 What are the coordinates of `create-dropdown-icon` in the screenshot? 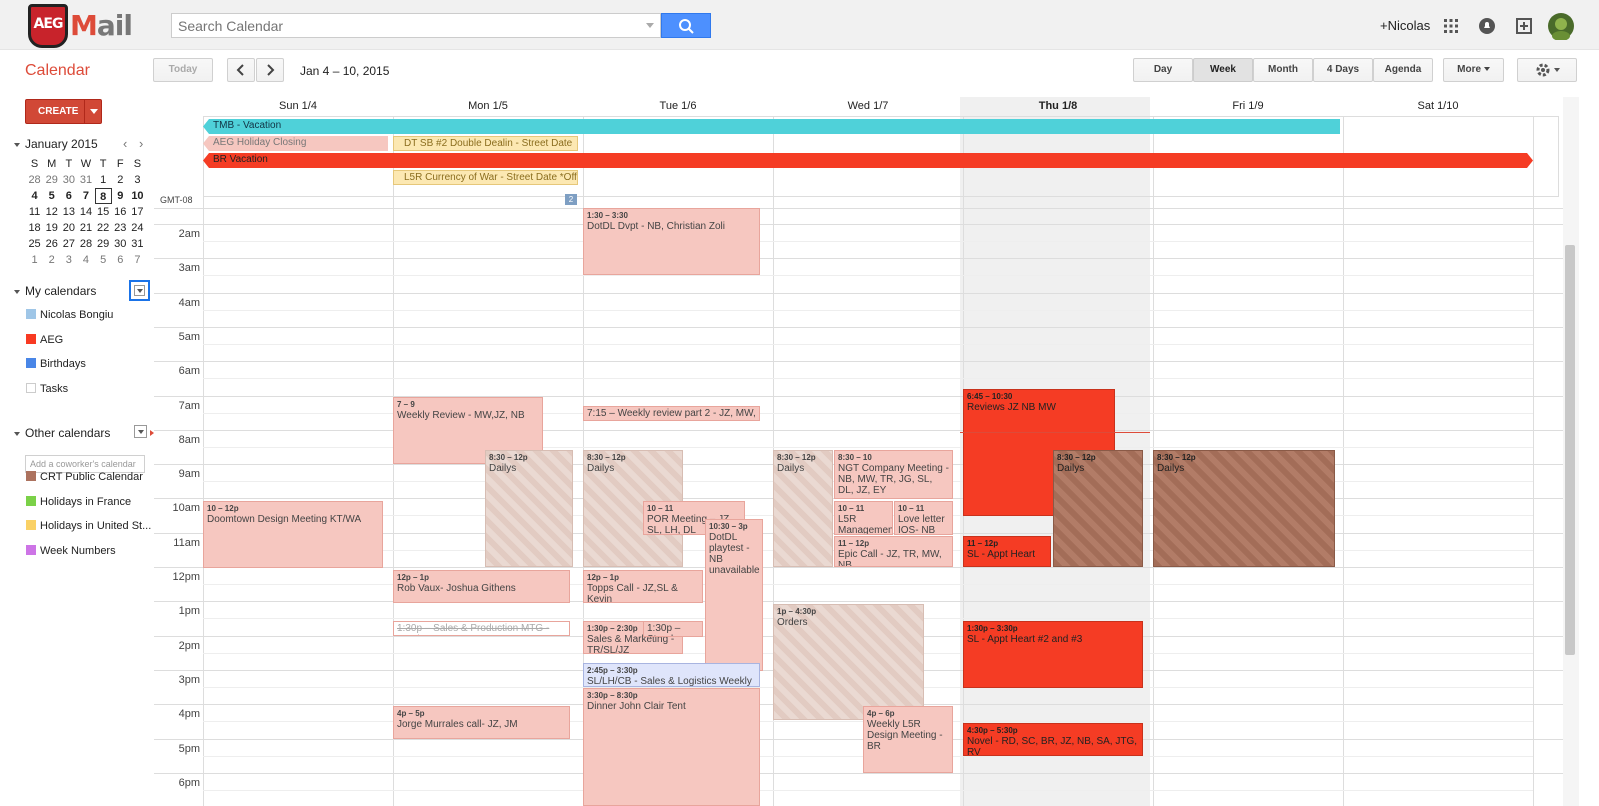 It's located at (94, 111).